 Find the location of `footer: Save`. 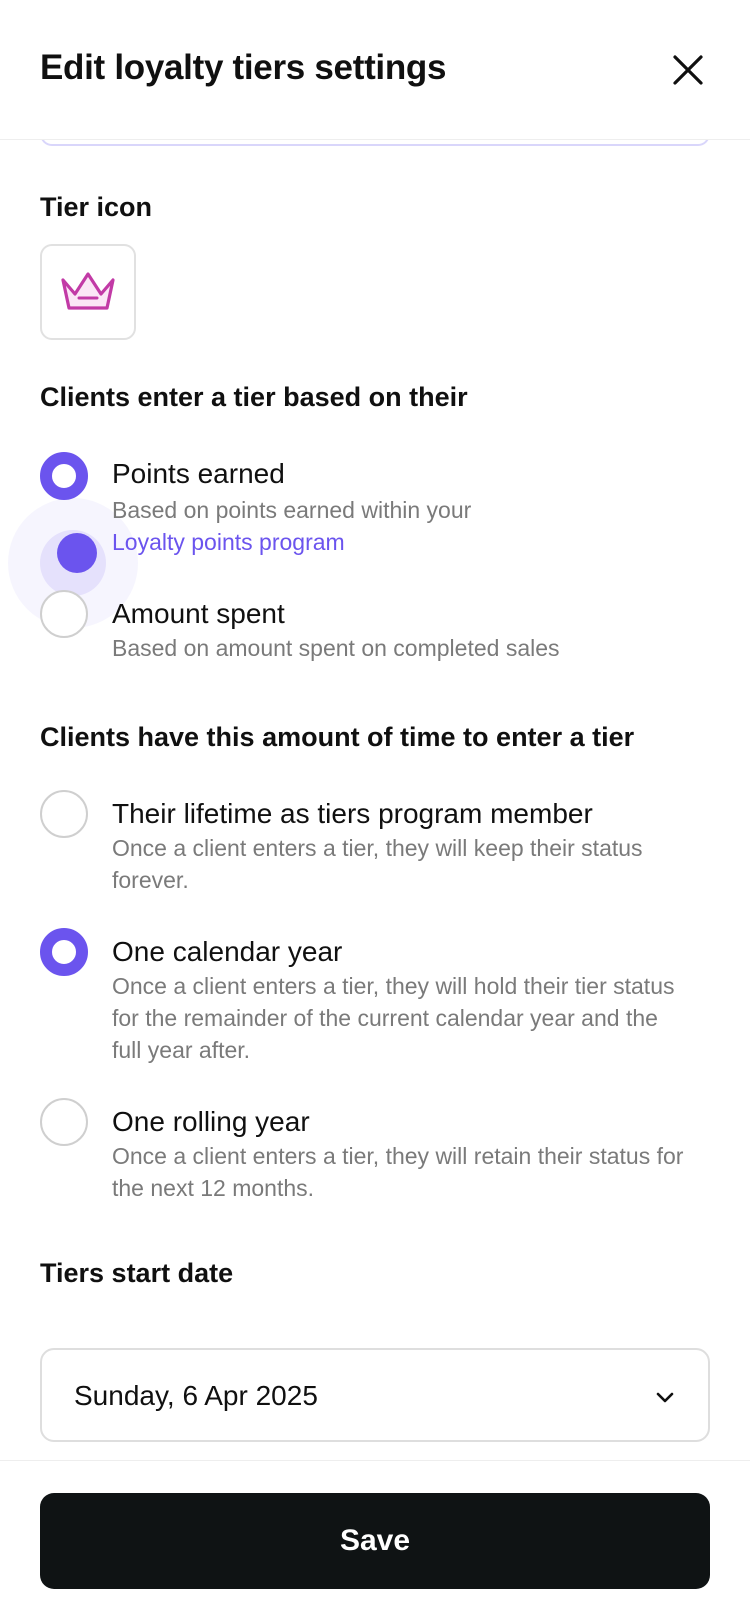

footer: Save is located at coordinates (375, 1542).